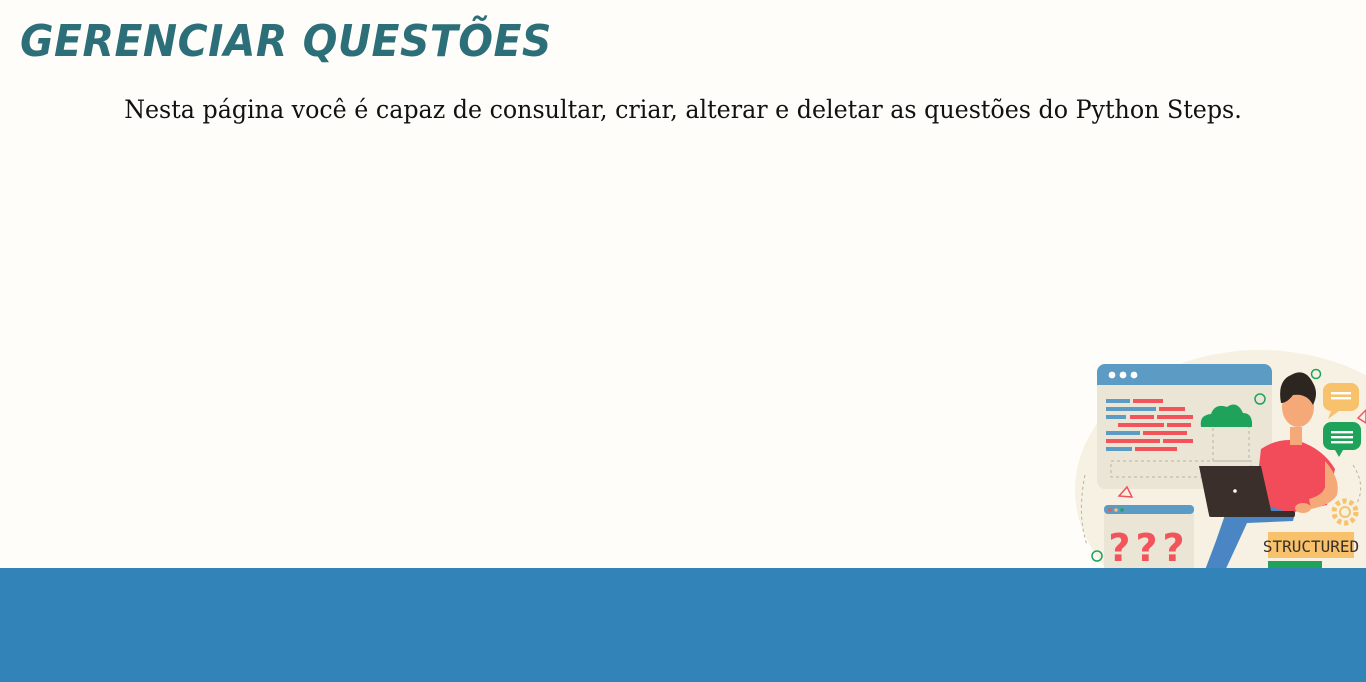 Image resolution: width=1366 pixels, height=682 pixels. What do you see at coordinates (1311, 546) in the screenshot?
I see `structured-badge-text: STRUCTURED` at bounding box center [1311, 546].